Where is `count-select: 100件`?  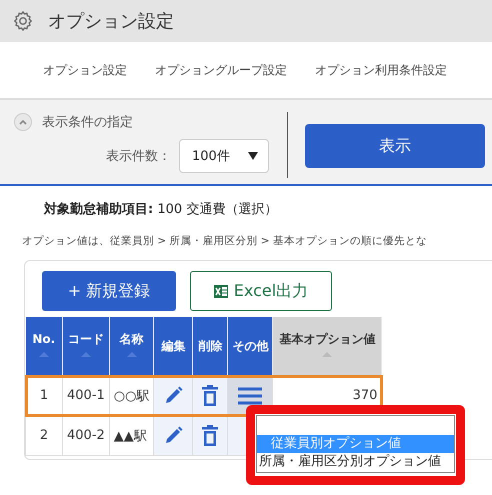 count-select: 100件 is located at coordinates (224, 156).